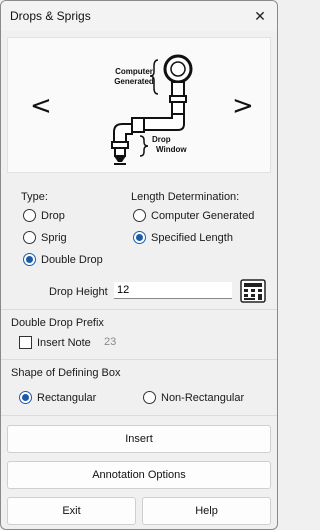 The width and height of the screenshot is (320, 530). What do you see at coordinates (134, 71) in the screenshot?
I see `computer-label: Computer` at bounding box center [134, 71].